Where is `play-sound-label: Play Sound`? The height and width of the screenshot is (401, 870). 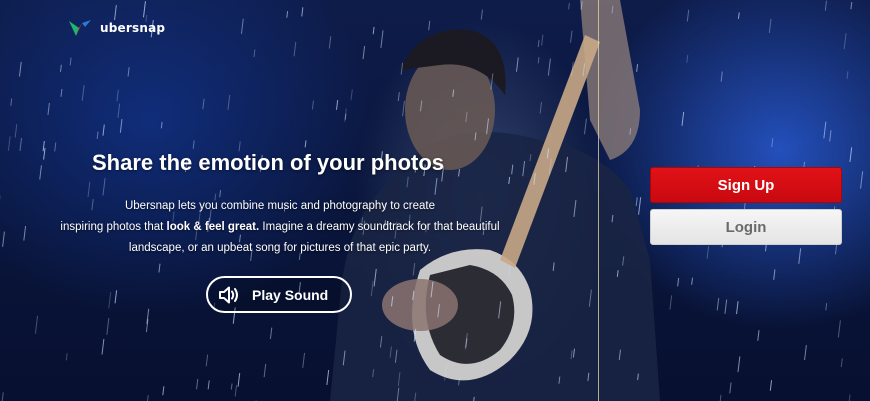 play-sound-label: Play Sound is located at coordinates (290, 294).